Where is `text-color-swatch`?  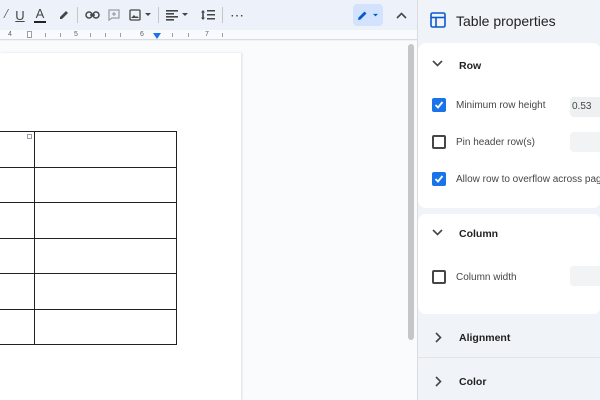
text-color-swatch is located at coordinates (40, 22).